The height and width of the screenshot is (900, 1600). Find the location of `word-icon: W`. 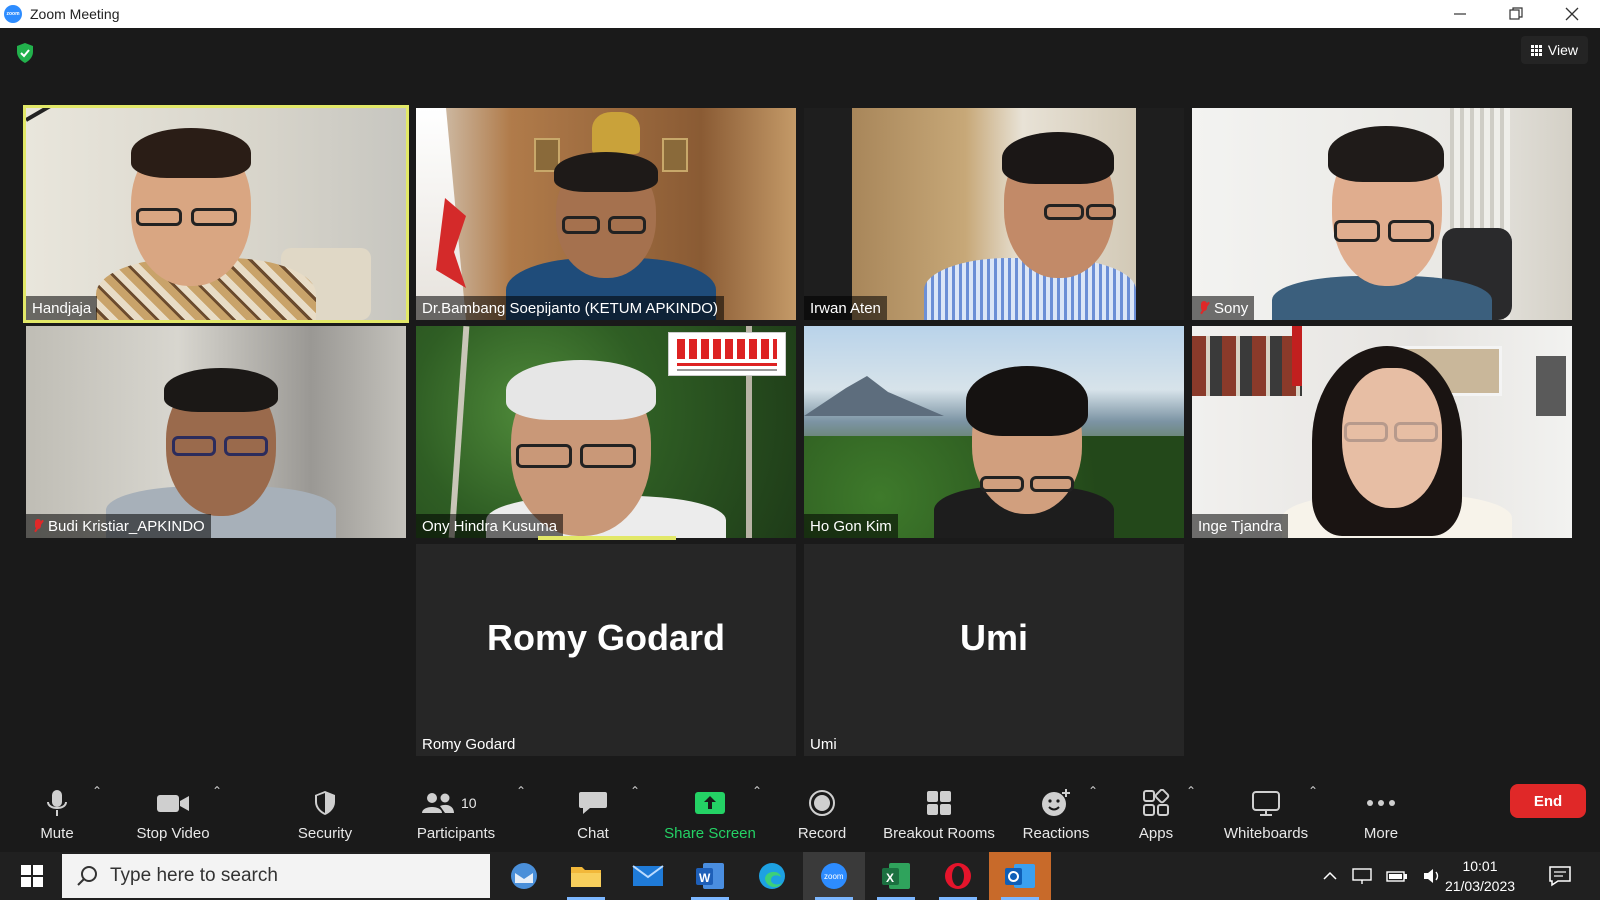

word-icon: W is located at coordinates (710, 876).